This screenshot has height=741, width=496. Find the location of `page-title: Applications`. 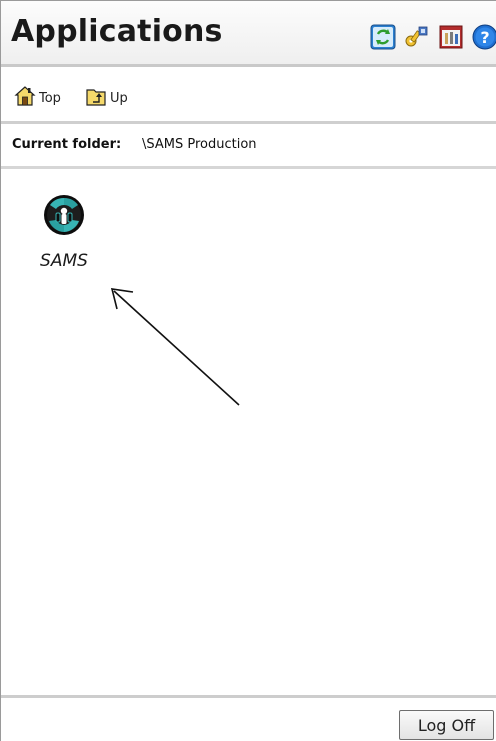

page-title: Applications is located at coordinates (117, 31).